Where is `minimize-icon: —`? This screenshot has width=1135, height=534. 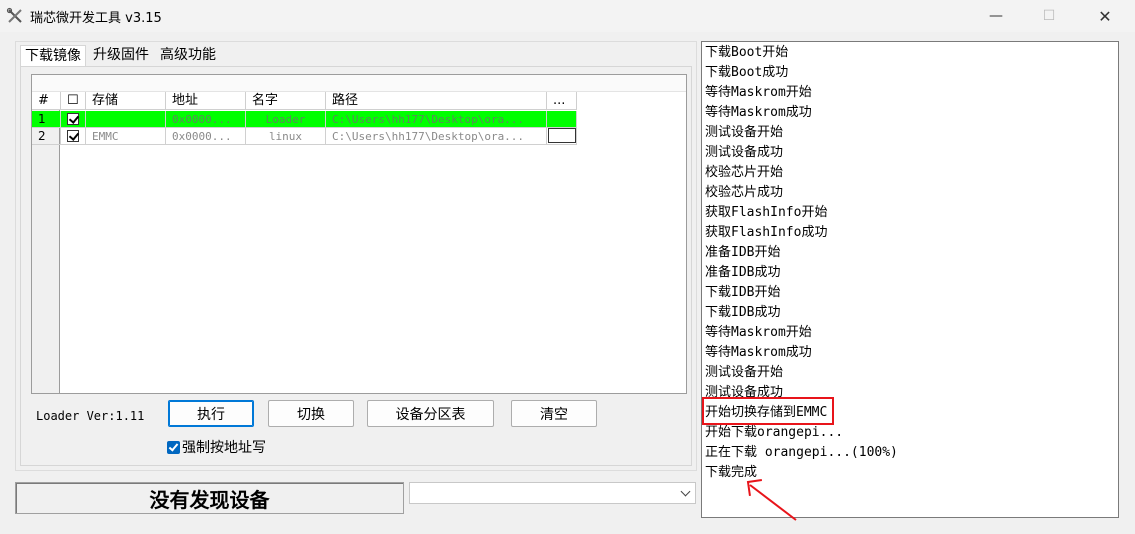 minimize-icon: — is located at coordinates (996, 16).